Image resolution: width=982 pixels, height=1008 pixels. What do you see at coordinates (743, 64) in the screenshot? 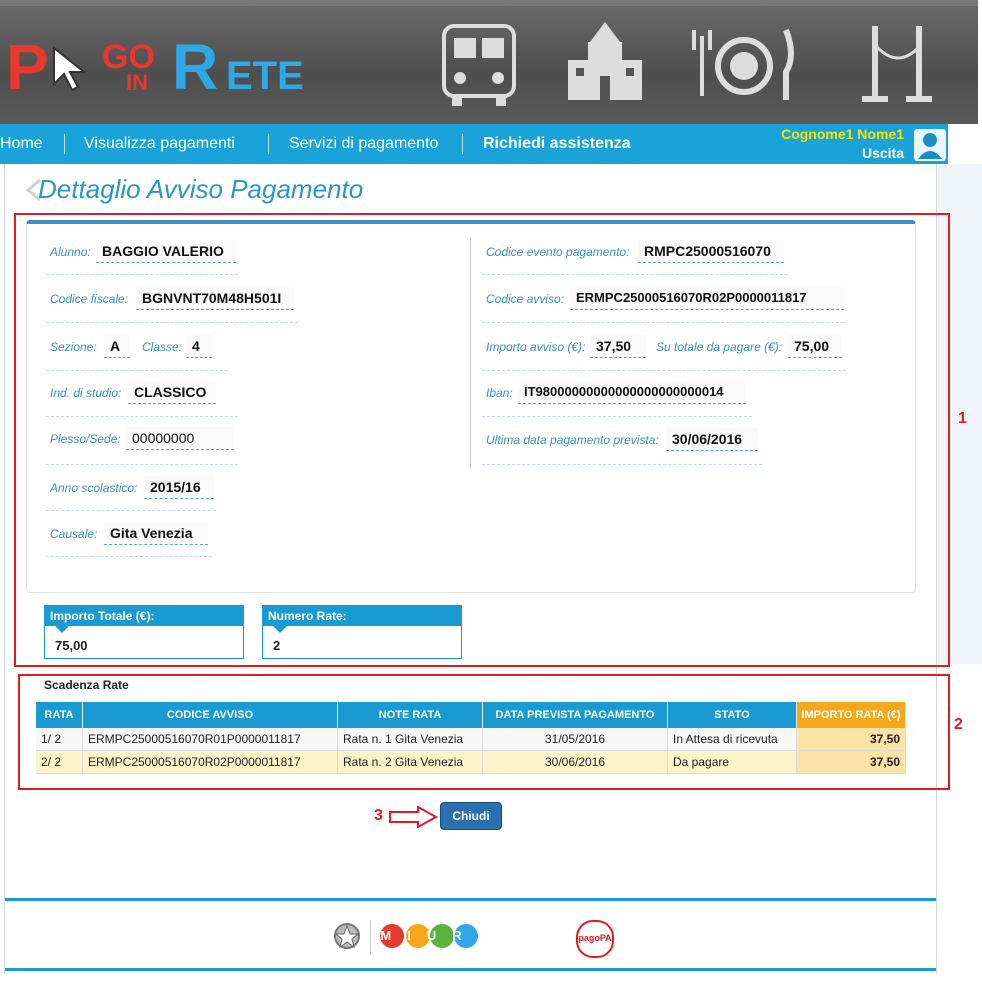
I see `cutlery-plate-icon` at bounding box center [743, 64].